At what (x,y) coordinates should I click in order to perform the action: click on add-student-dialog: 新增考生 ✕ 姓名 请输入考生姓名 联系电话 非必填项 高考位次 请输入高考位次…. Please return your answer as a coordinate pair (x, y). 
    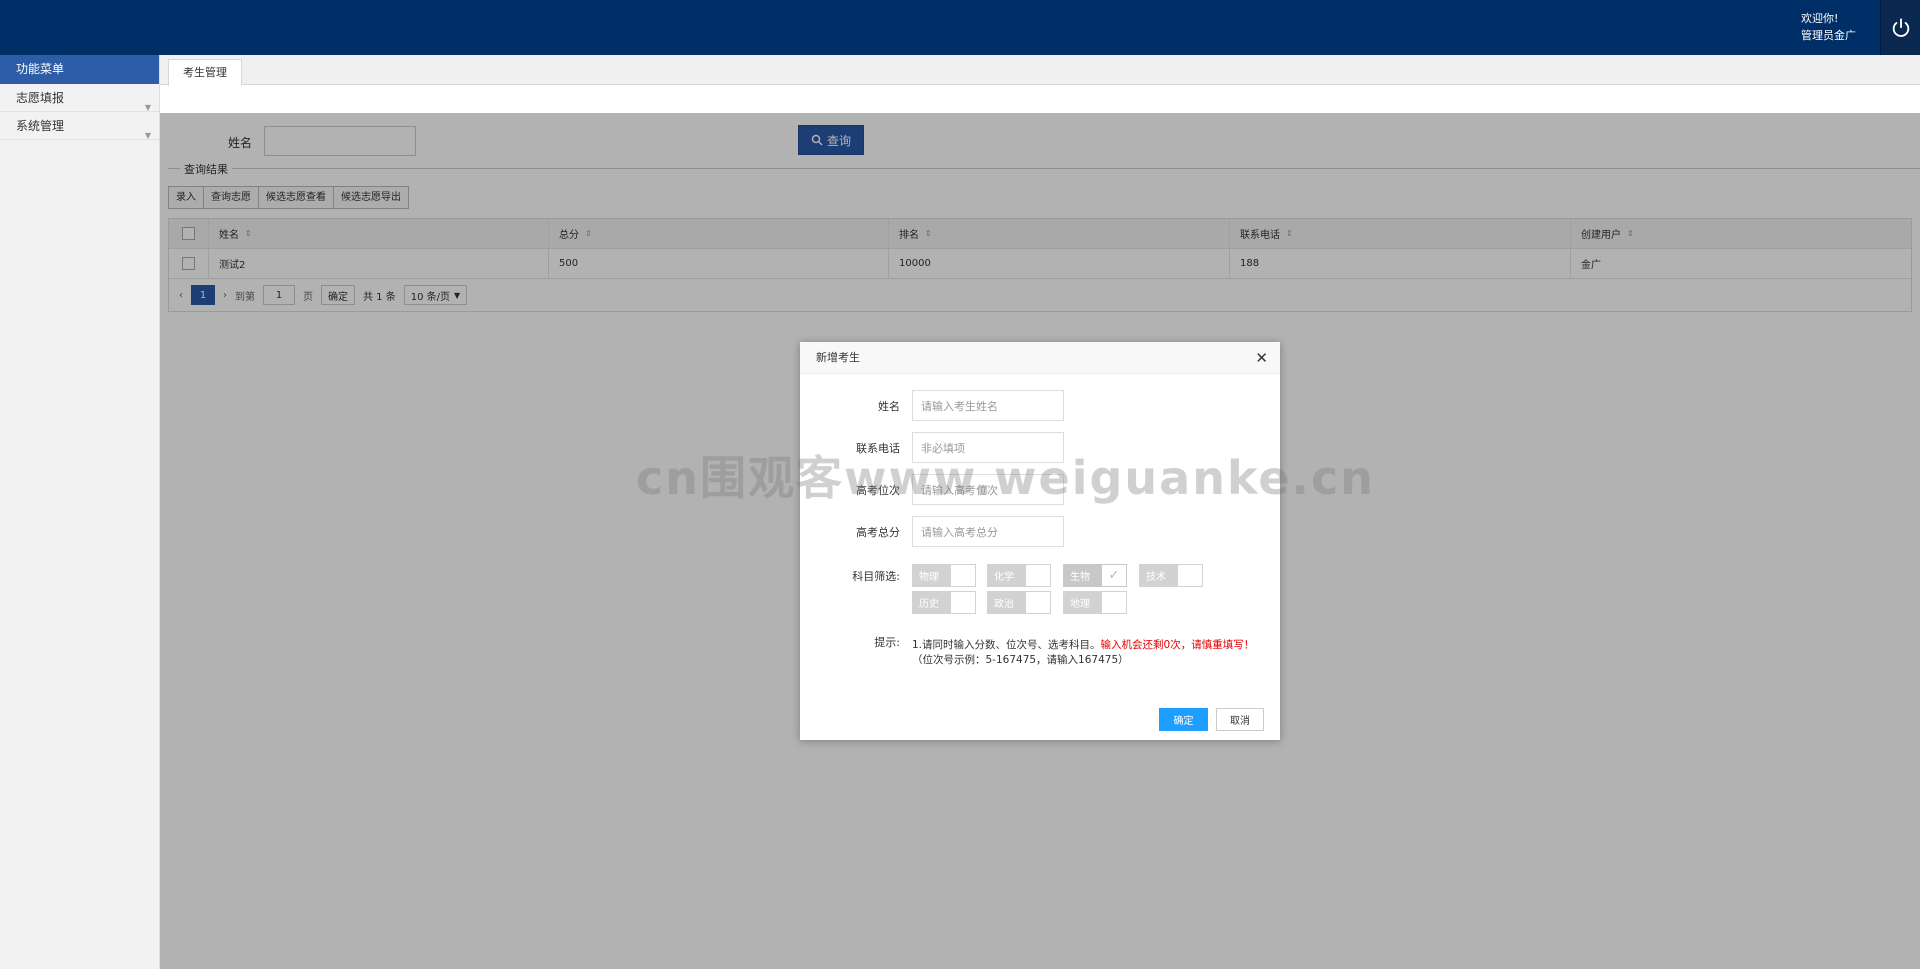
    Looking at the image, I should click on (1040, 541).